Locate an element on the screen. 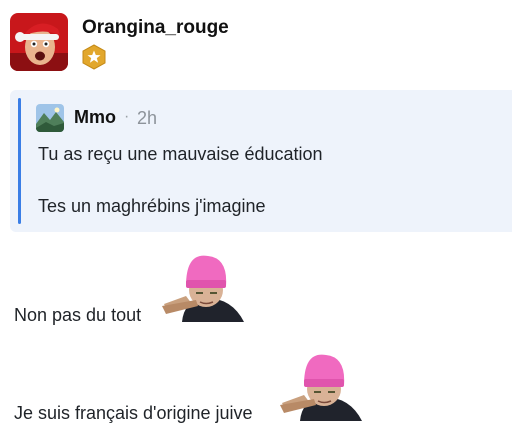 This screenshot has width=512, height=437. message-text: Non pas du tout is located at coordinates (78, 315).